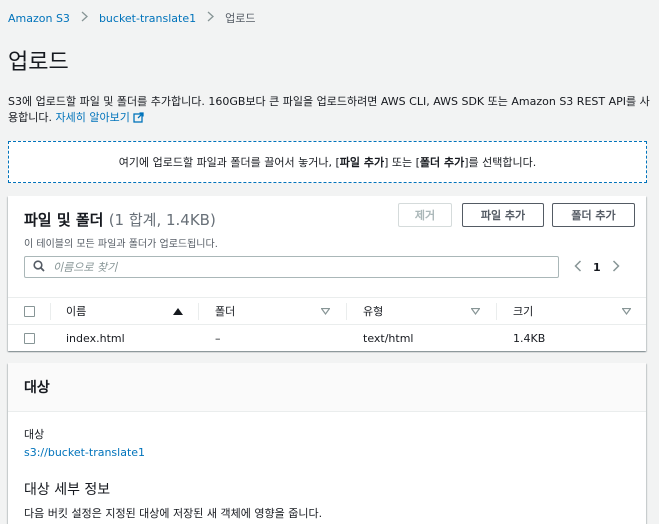 Image resolution: width=659 pixels, height=524 pixels. I want to click on column-header-name: 이름, so click(76, 311).